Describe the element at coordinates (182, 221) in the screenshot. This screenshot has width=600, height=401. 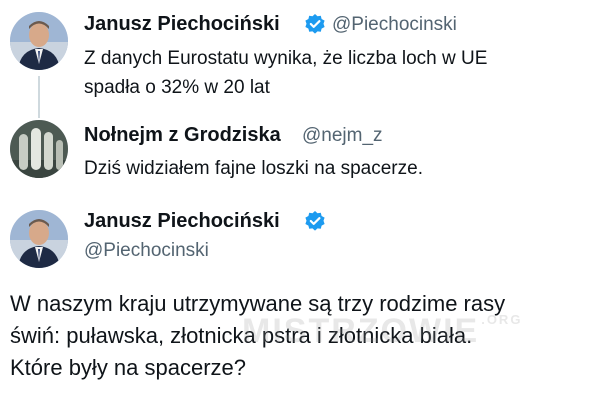
I see `main-tweet-author-name: Janusz Piechociński` at that location.